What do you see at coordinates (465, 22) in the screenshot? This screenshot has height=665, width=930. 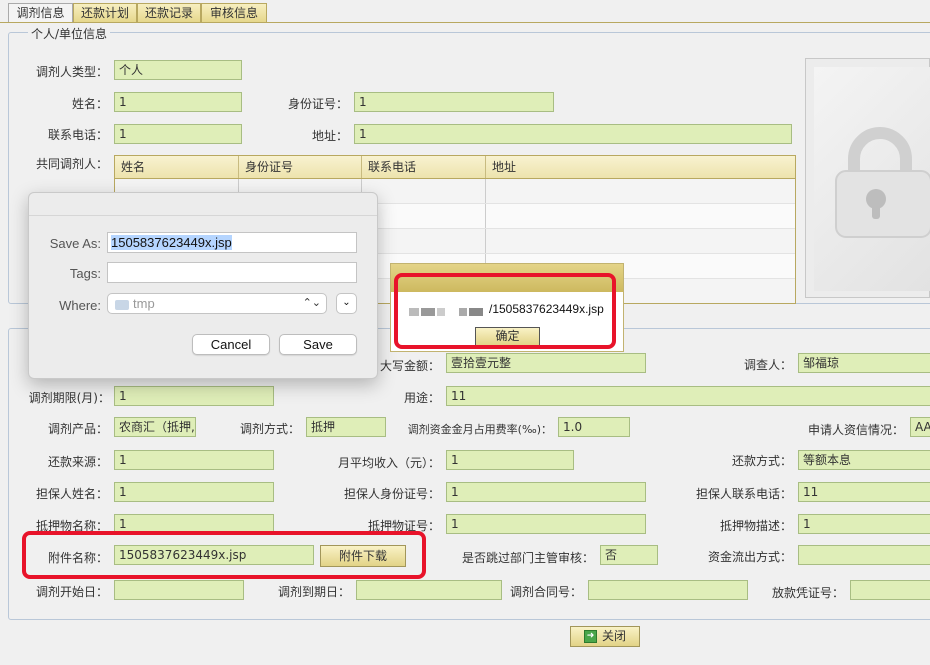 I see `tab-divider` at bounding box center [465, 22].